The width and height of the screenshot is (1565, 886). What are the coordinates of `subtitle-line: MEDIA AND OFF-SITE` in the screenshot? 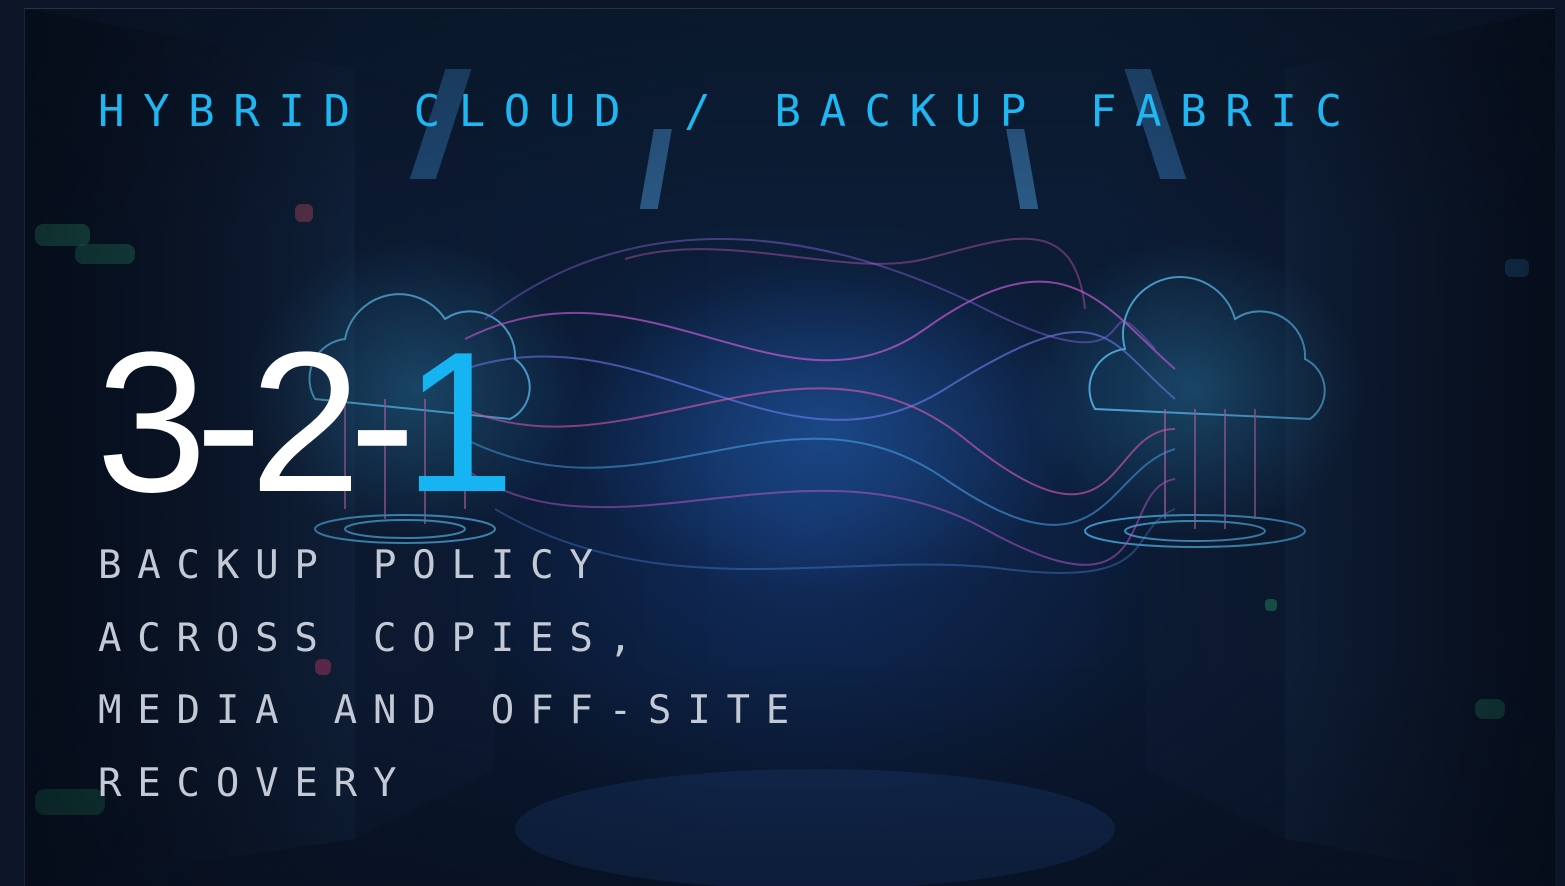 It's located at (452, 710).